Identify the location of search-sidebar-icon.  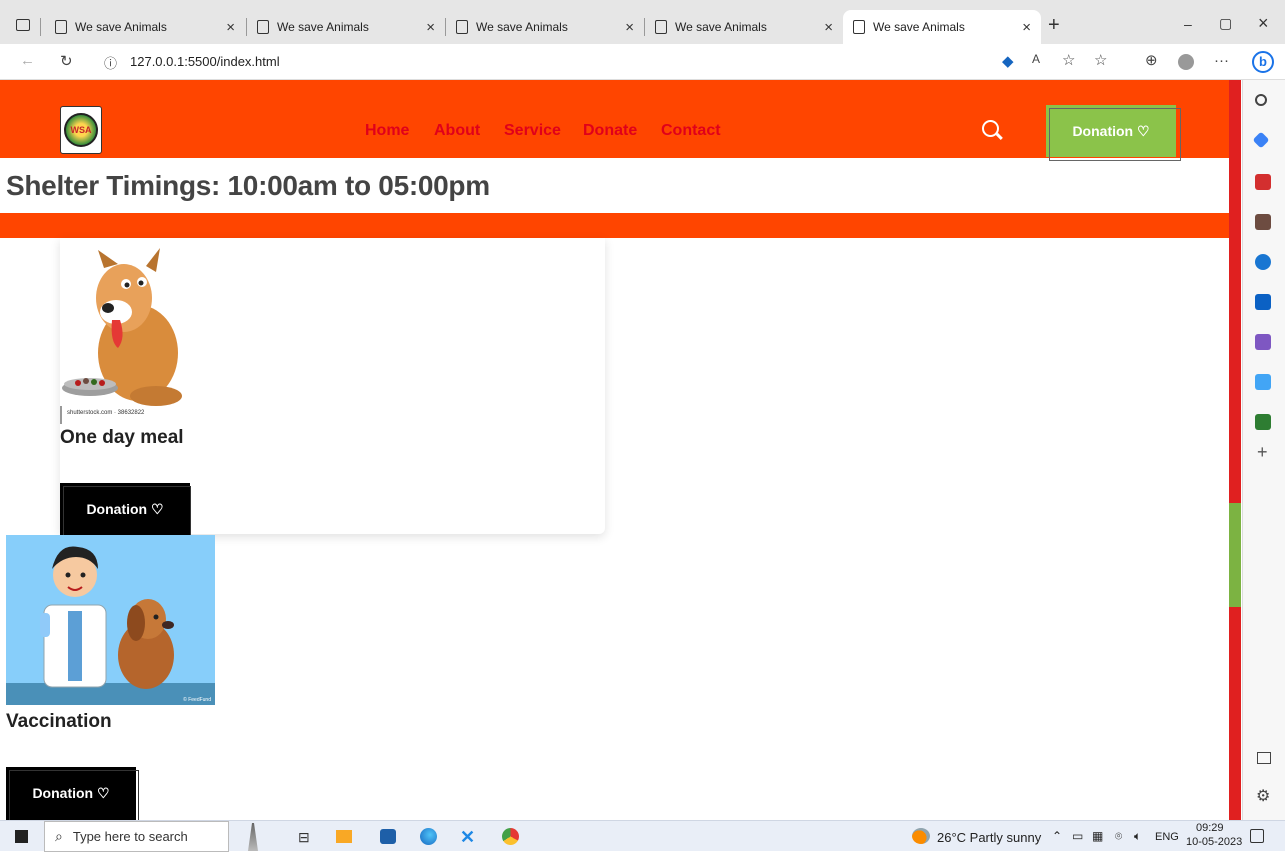
(1261, 100).